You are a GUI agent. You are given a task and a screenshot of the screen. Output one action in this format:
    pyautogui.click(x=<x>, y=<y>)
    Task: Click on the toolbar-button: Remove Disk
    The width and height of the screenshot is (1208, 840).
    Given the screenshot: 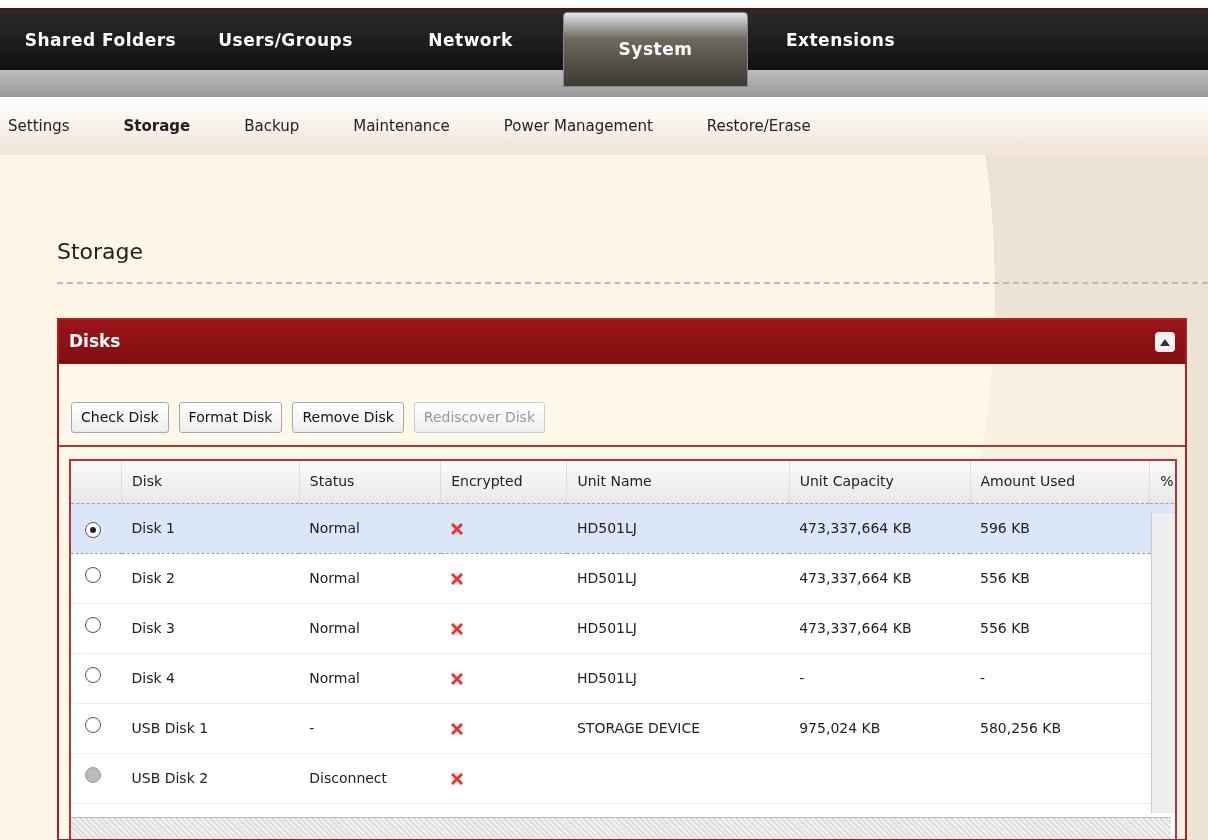 What is the action you would take?
    pyautogui.click(x=348, y=417)
    